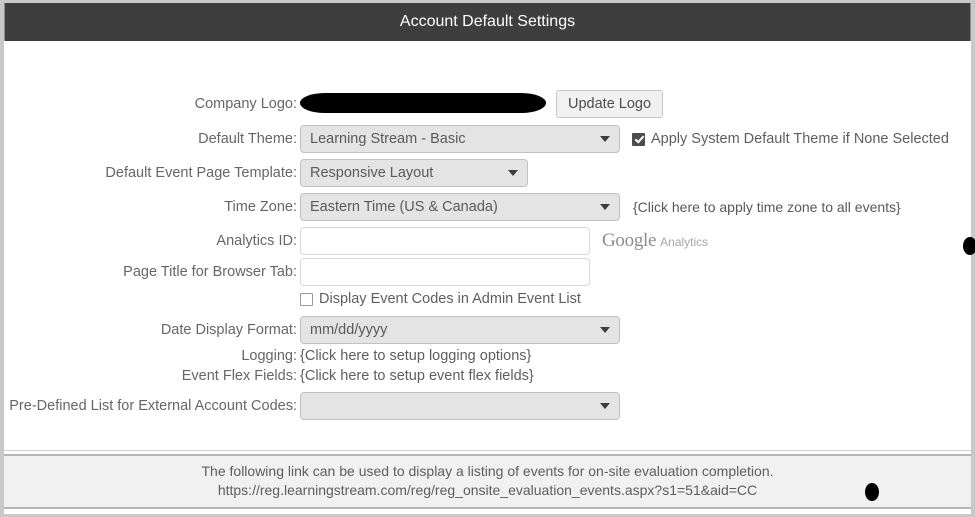 The image size is (975, 517). Describe the element at coordinates (260, 207) in the screenshot. I see `time-zone-label: Time Zone:` at that location.